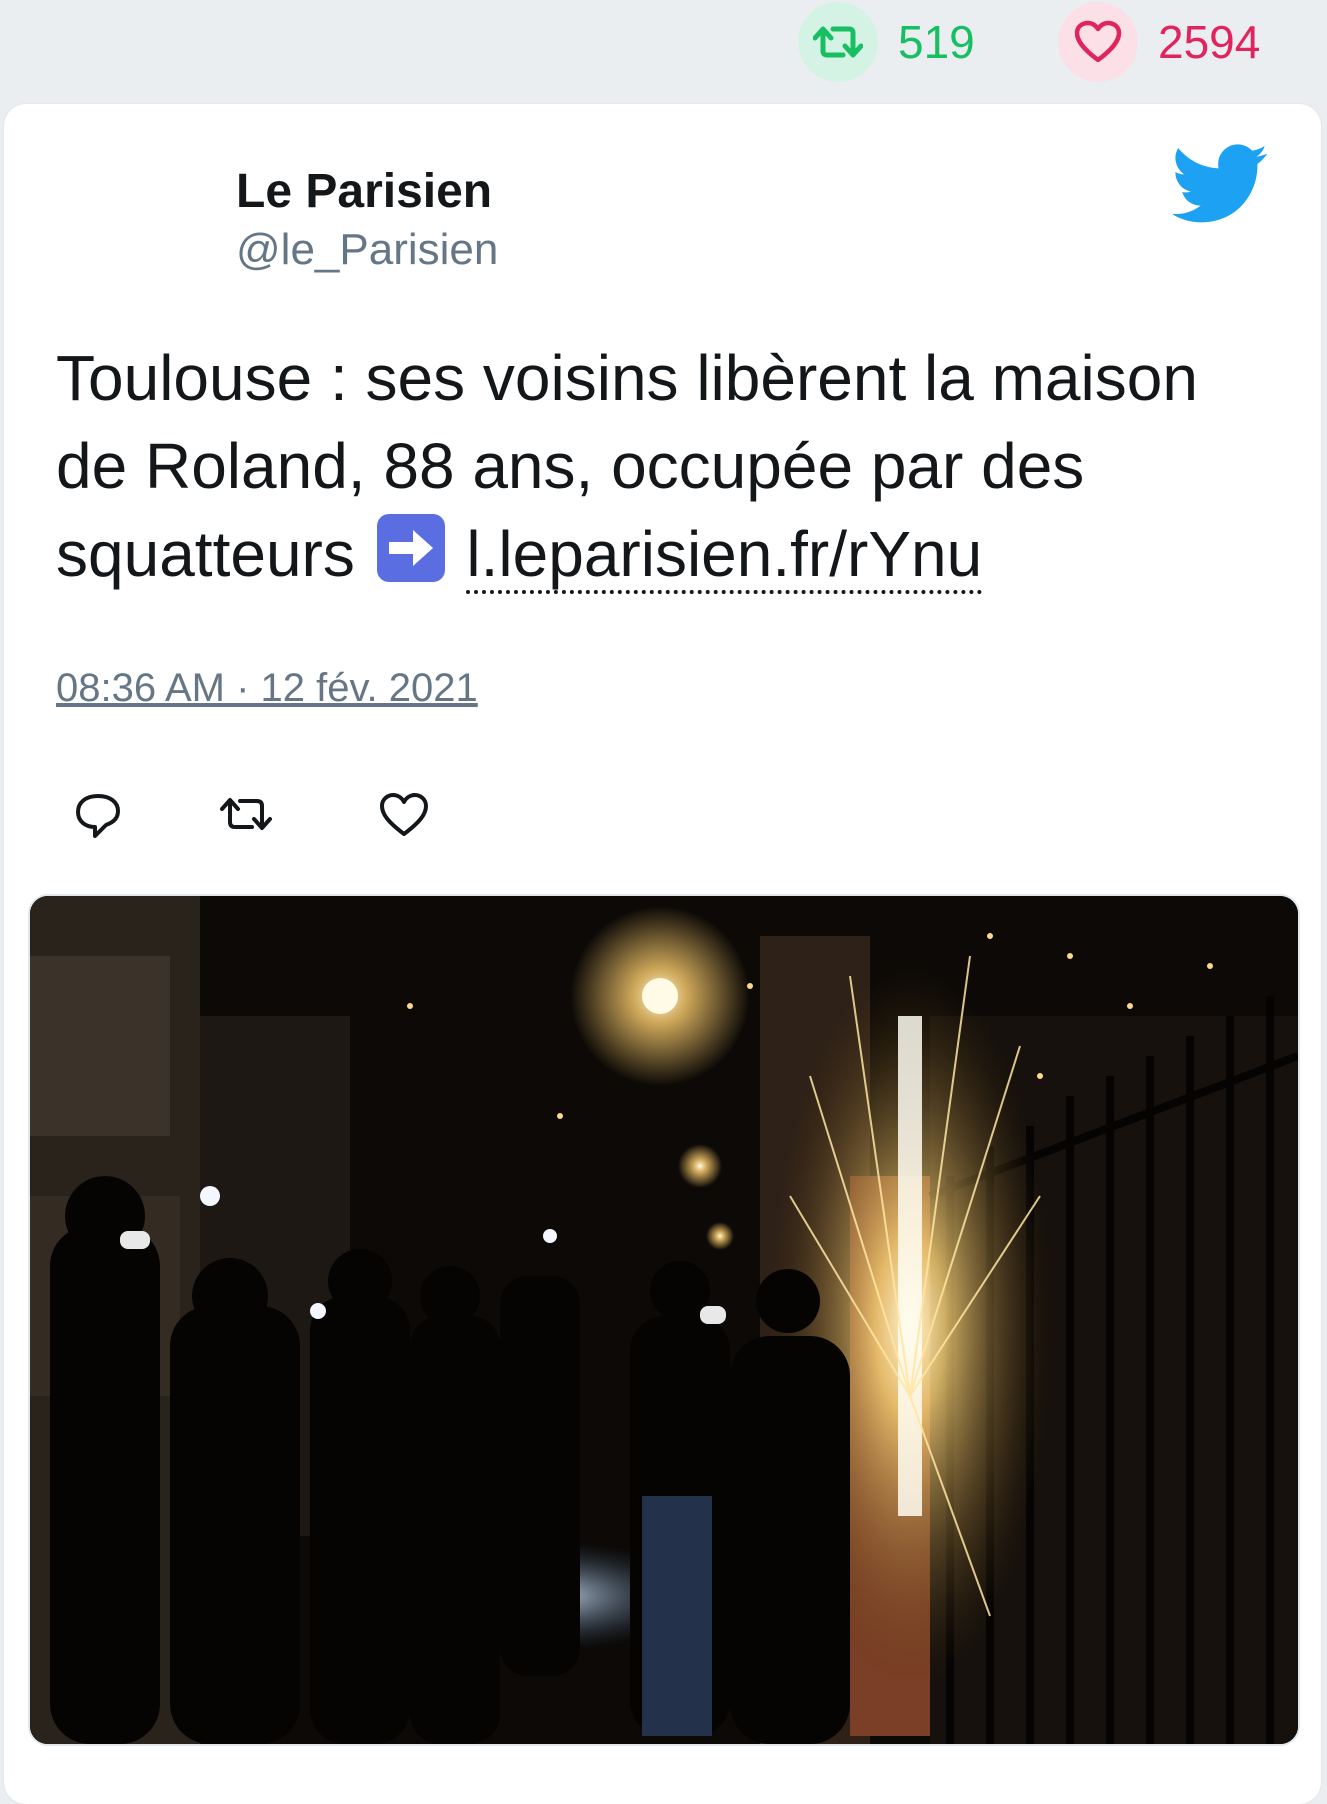 This screenshot has width=1327, height=1804. What do you see at coordinates (1209, 42) in the screenshot?
I see `like-count: 2594` at bounding box center [1209, 42].